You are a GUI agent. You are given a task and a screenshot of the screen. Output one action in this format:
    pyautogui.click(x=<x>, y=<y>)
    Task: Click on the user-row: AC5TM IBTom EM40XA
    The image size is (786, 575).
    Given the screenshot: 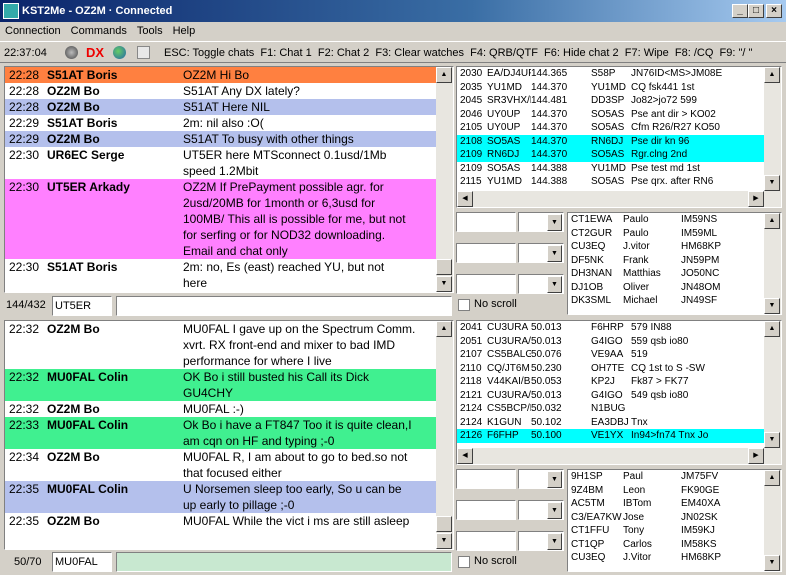 What is the action you would take?
    pyautogui.click(x=666, y=504)
    